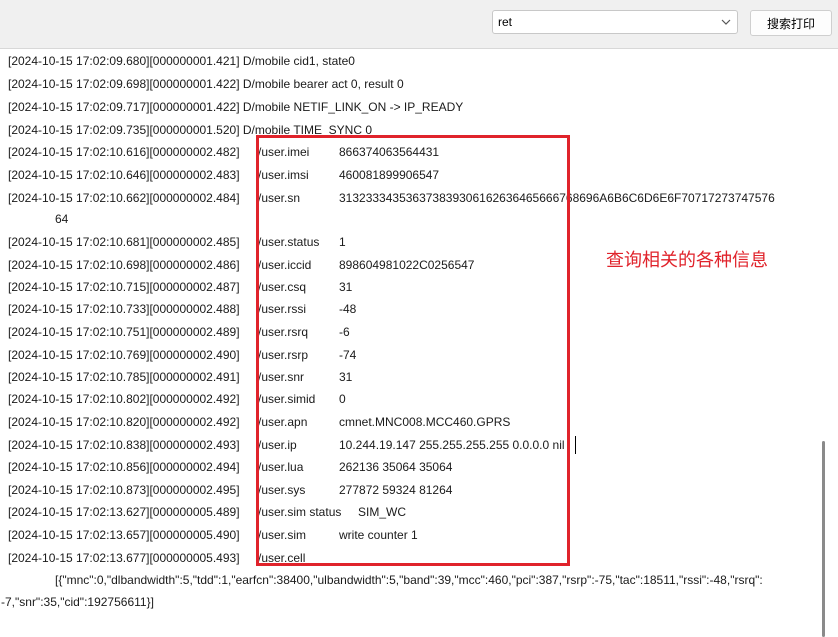  Describe the element at coordinates (124, 175) in the screenshot. I see `log-timestamp: [2024-10-15 17:02:10.646][000000002.483]` at that location.